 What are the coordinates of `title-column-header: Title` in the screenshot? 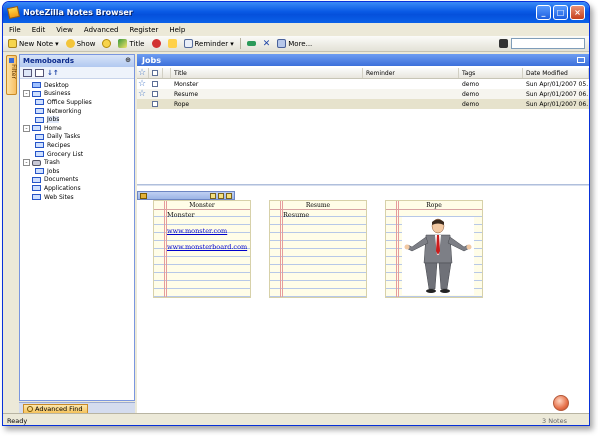 It's located at (267, 73).